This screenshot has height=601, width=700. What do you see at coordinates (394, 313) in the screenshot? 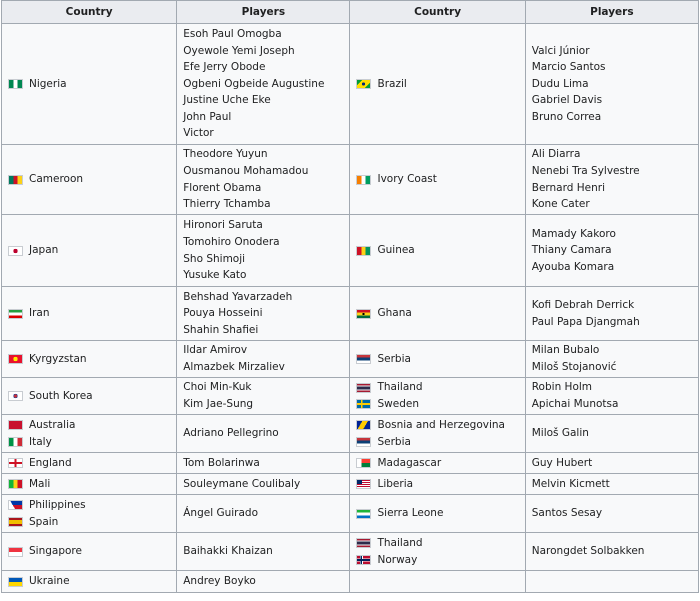
I see `country-link-ghana: Ghana` at bounding box center [394, 313].